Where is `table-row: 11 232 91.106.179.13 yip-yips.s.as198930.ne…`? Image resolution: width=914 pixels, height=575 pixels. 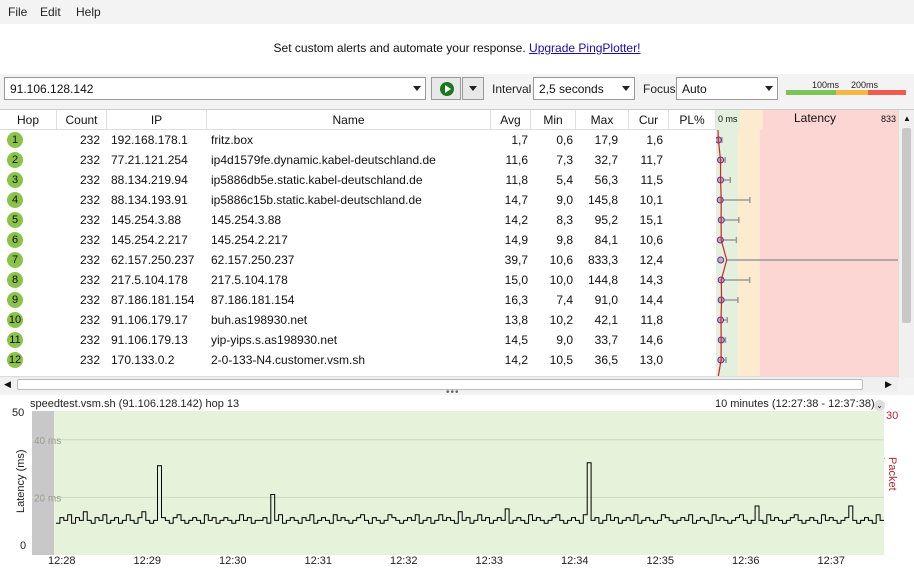 table-row: 11 232 91.106.179.13 yip-yips.s.as198930.ne… is located at coordinates (358, 340).